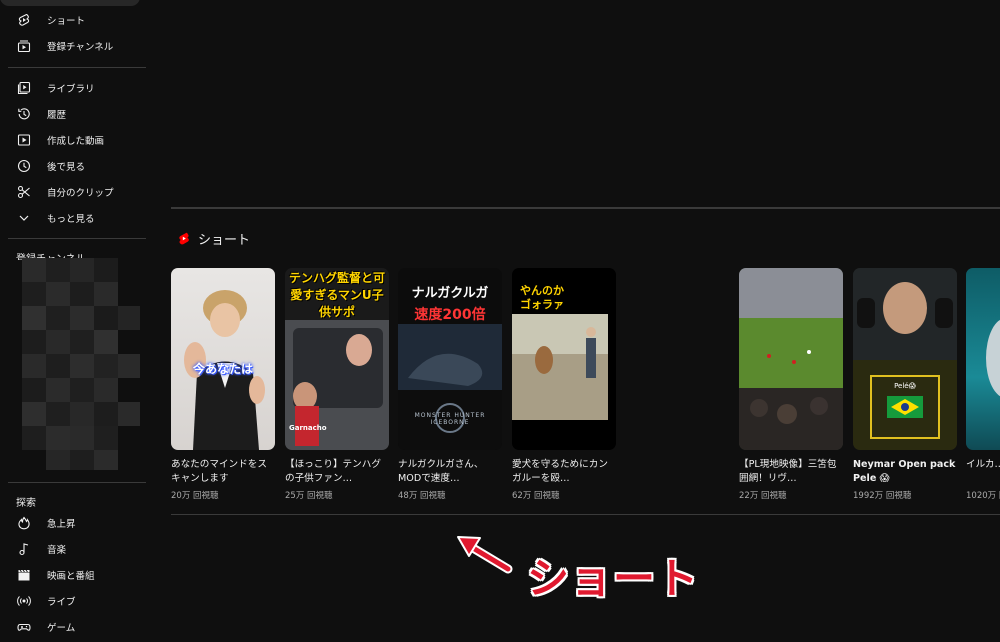  What do you see at coordinates (195, 496) in the screenshot?
I see `shorts-views: 20万 回視聴` at bounding box center [195, 496].